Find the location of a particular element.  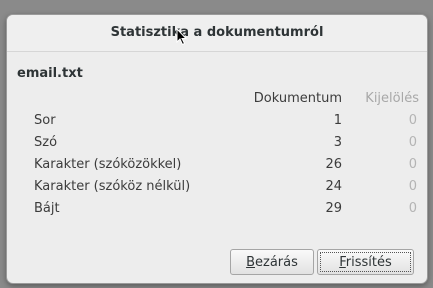

close-button: Bezárás is located at coordinates (272, 262).